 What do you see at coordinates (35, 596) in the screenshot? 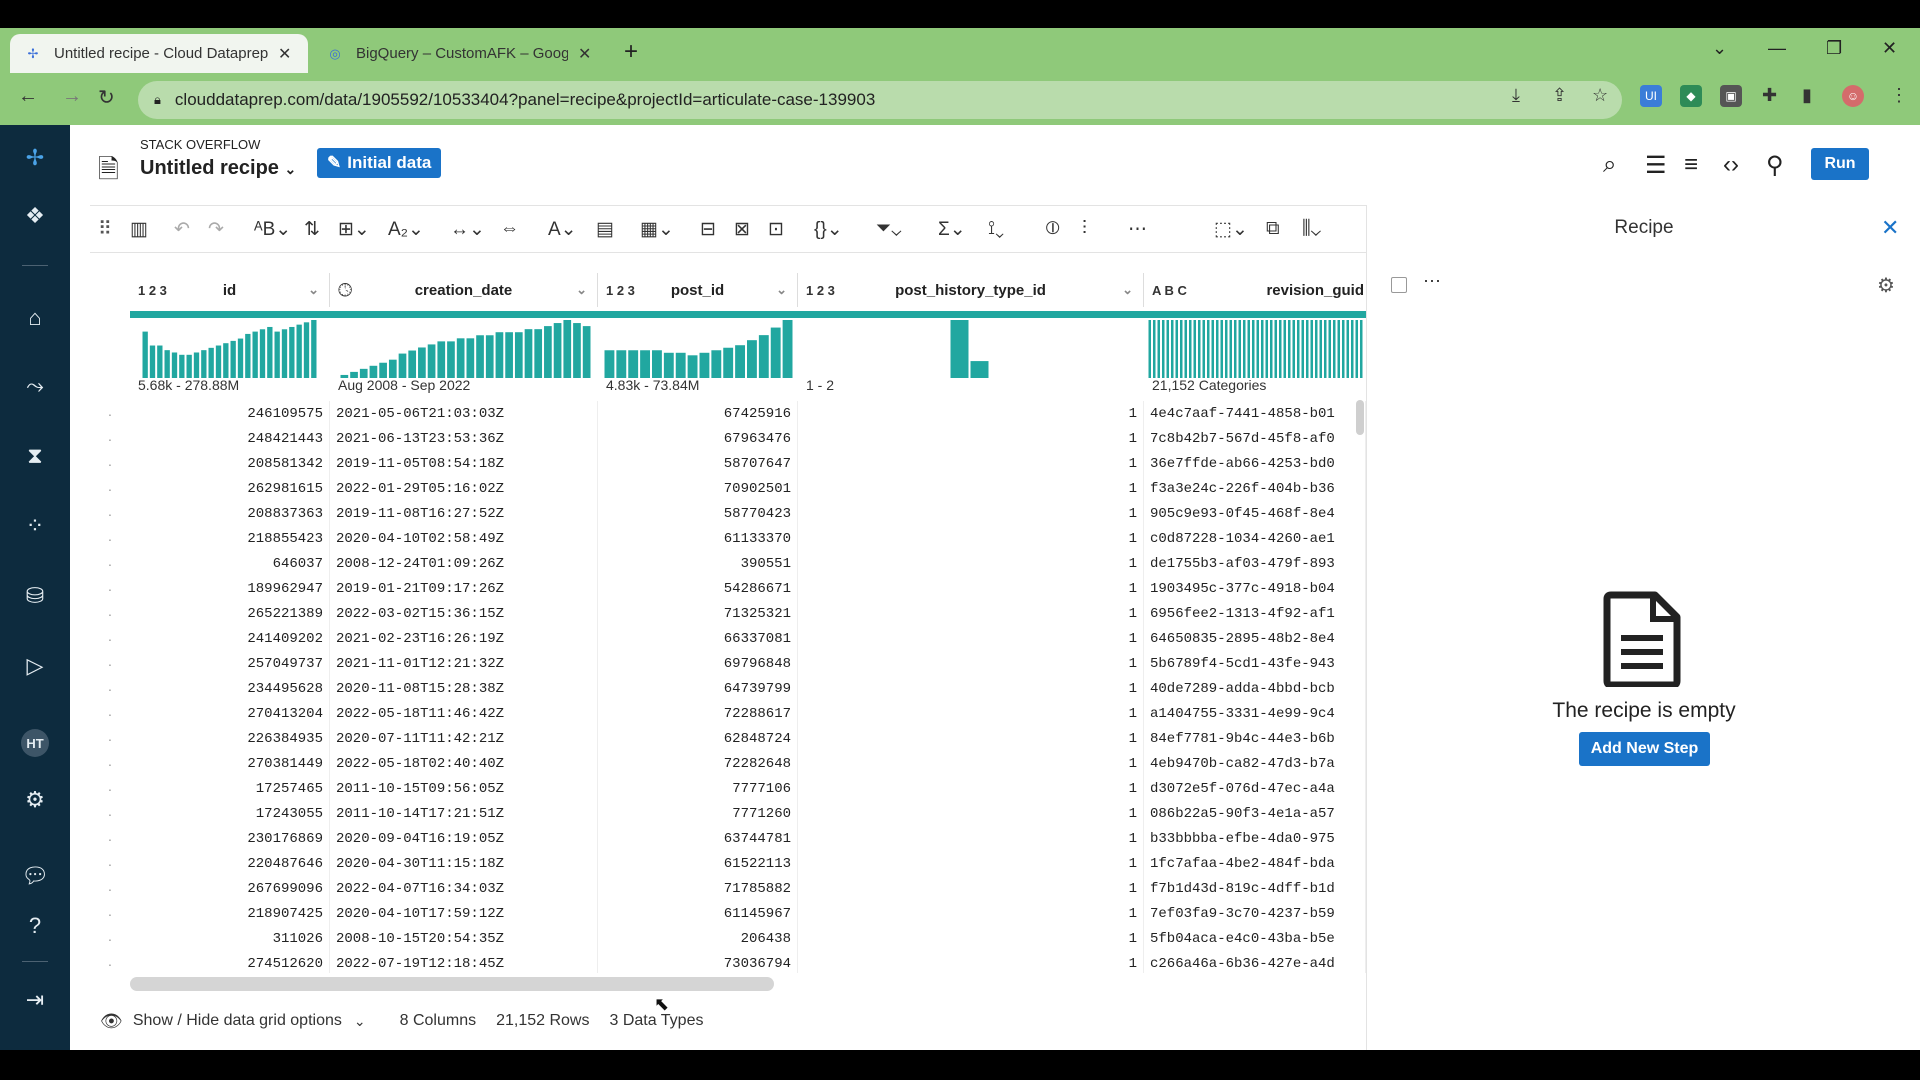
I see `database-icon: ⛁` at bounding box center [35, 596].